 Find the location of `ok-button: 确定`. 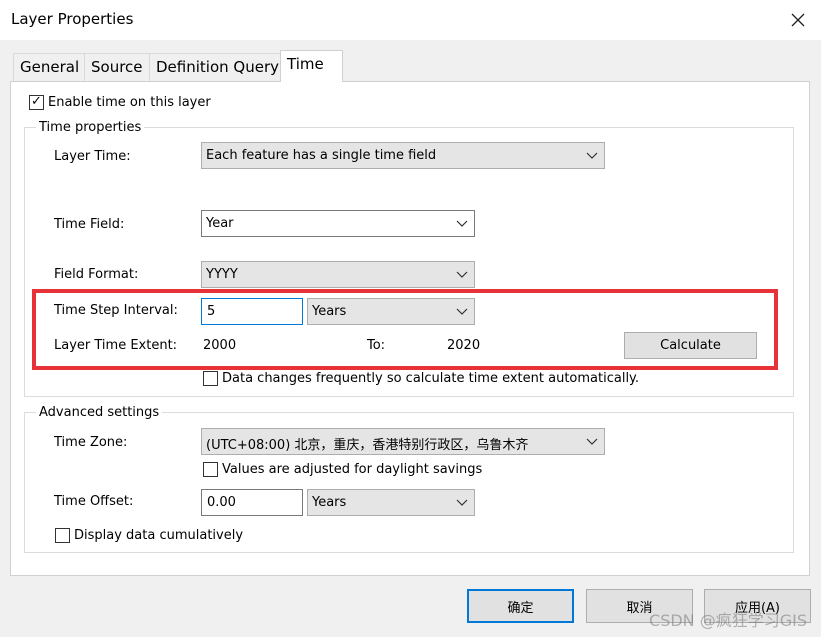

ok-button: 确定 is located at coordinates (520, 606).